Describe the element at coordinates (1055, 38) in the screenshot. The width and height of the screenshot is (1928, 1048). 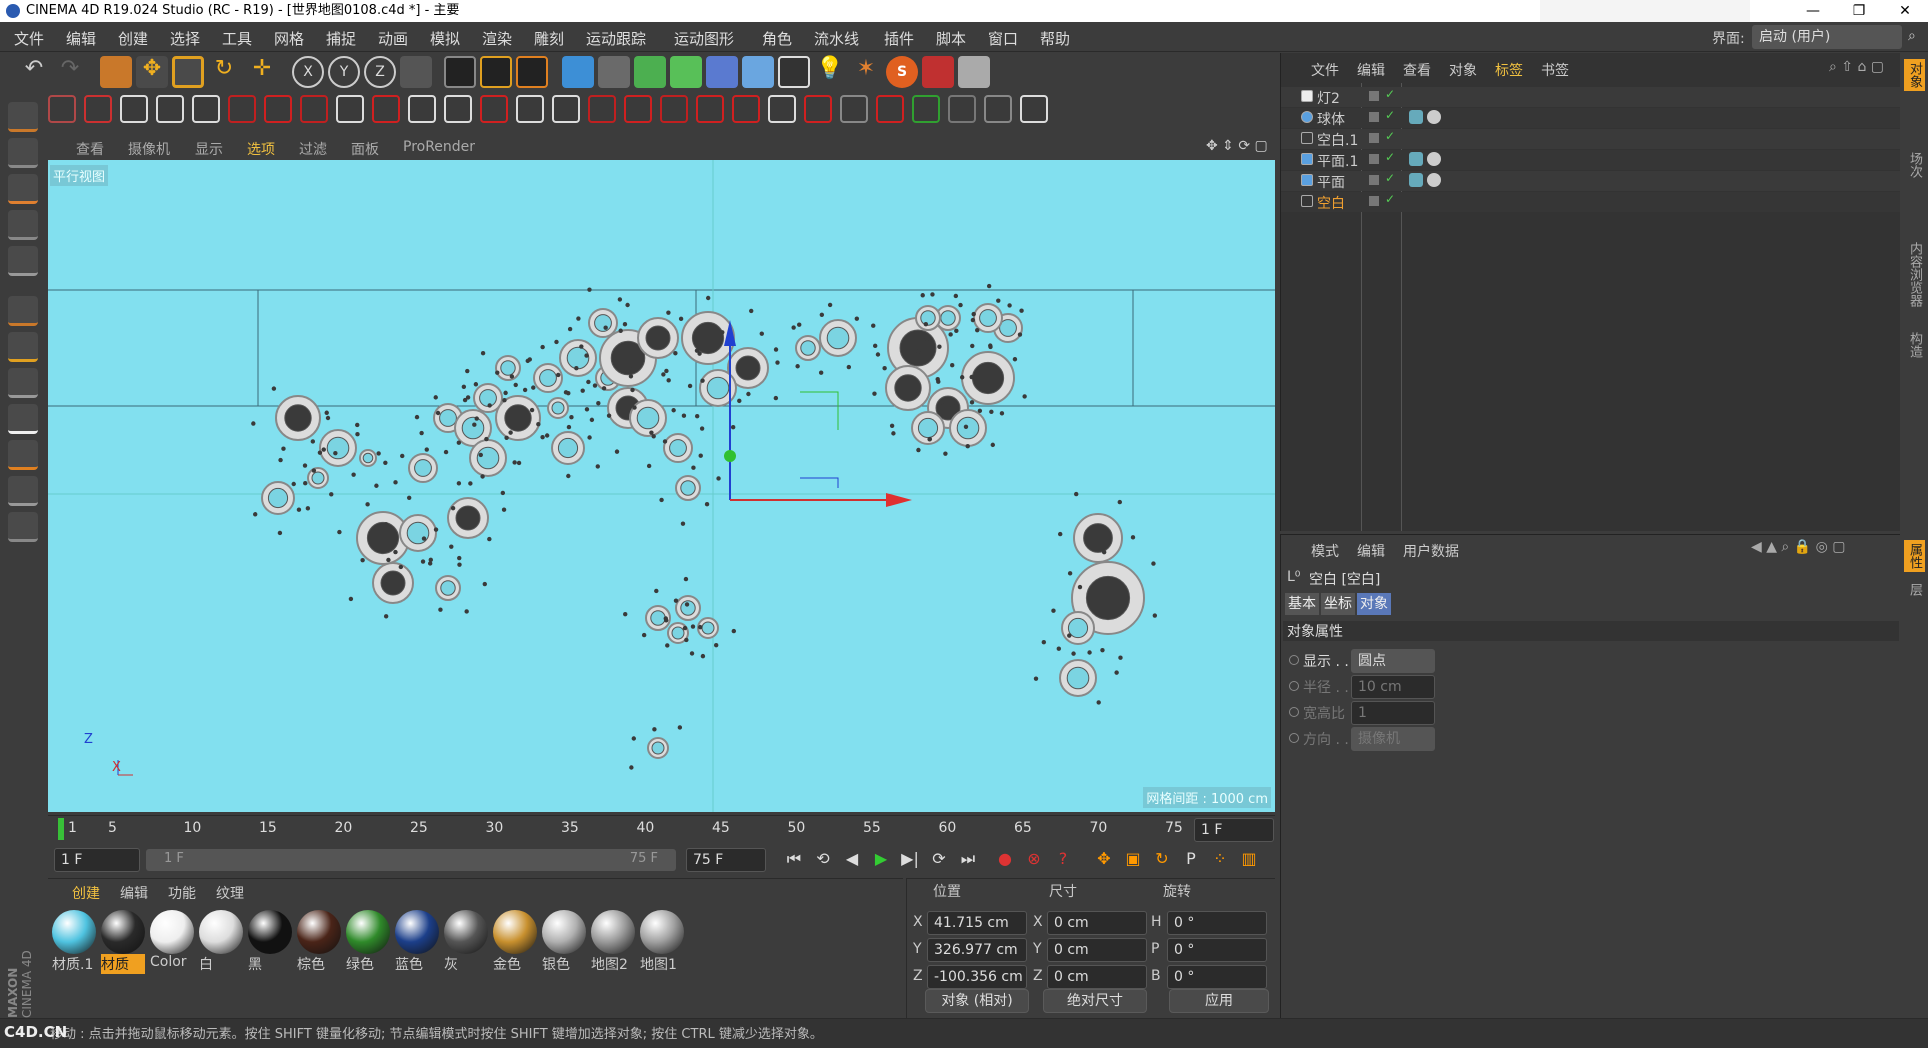
I see `menu-item: 帮助` at that location.